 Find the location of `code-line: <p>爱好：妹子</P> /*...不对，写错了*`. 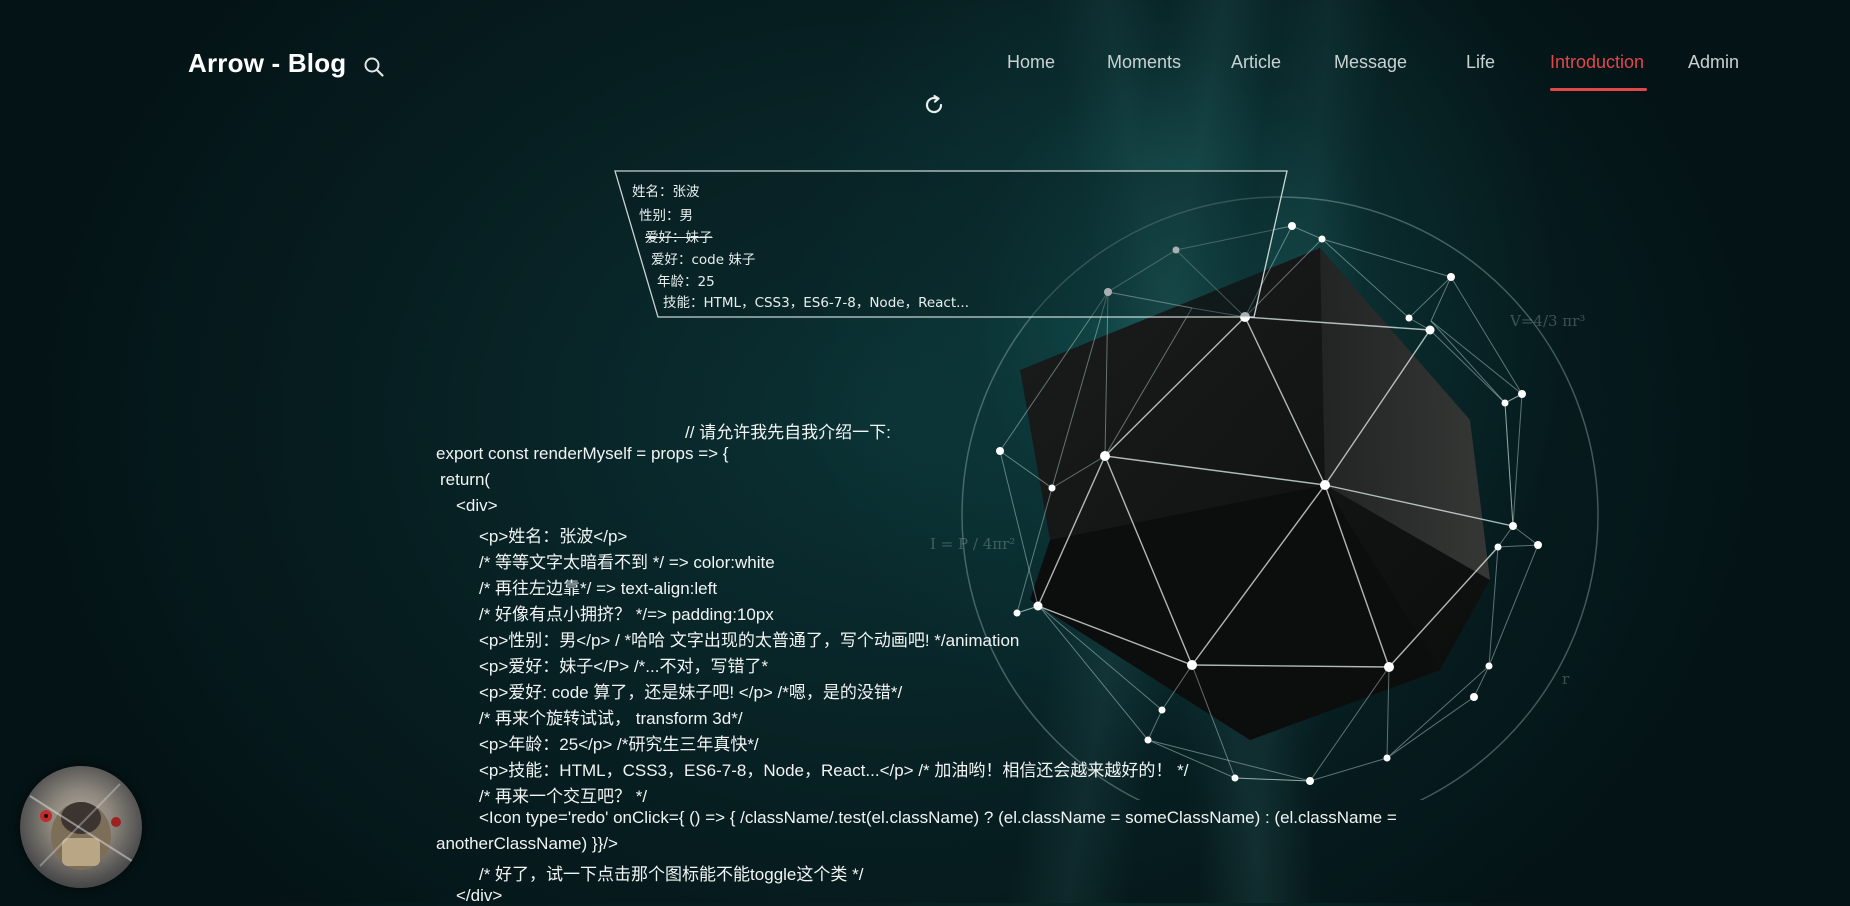

code-line: <p>爱好：妹子</P> /*...不对，写错了* is located at coordinates (624, 666).